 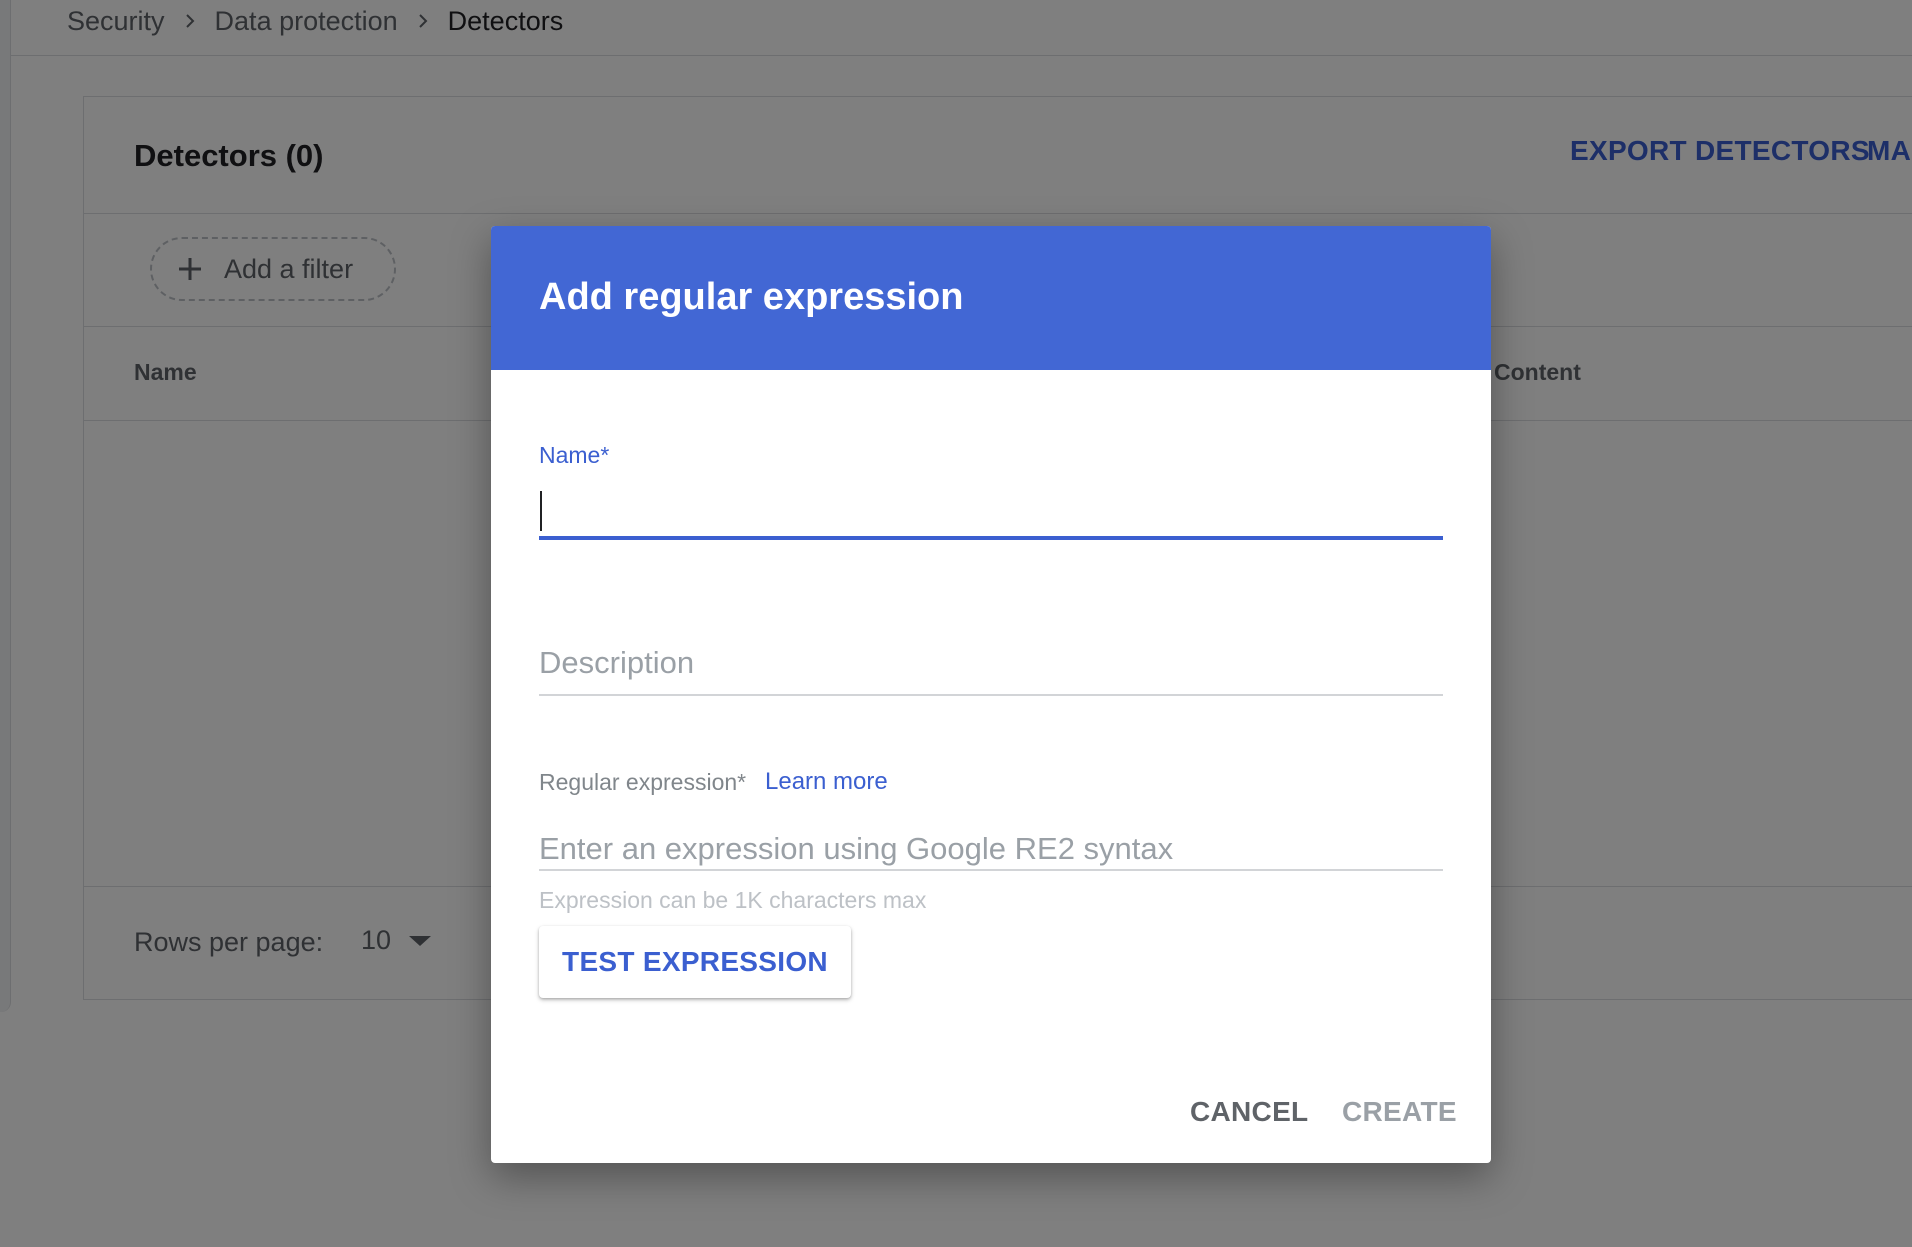 I want to click on cancel-button: CANCEL, so click(x=1249, y=1112).